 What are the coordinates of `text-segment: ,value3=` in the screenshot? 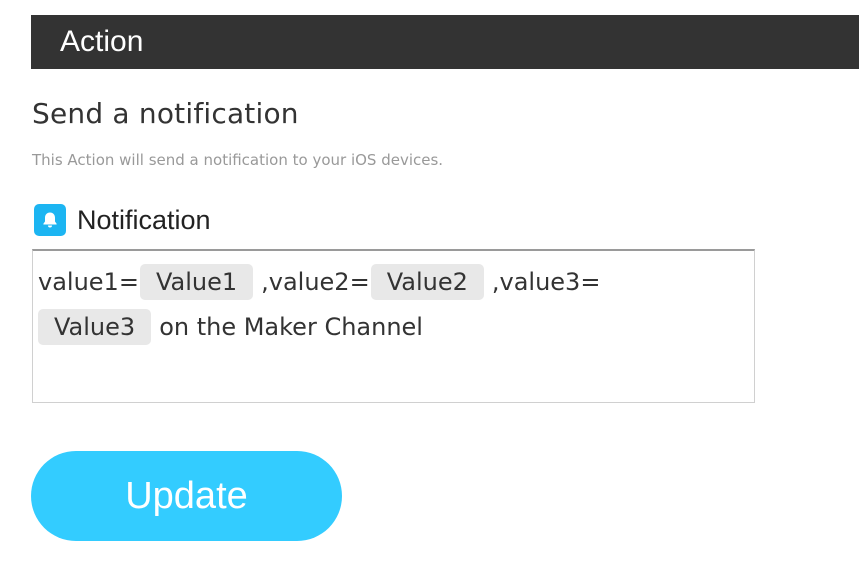 It's located at (546, 282).